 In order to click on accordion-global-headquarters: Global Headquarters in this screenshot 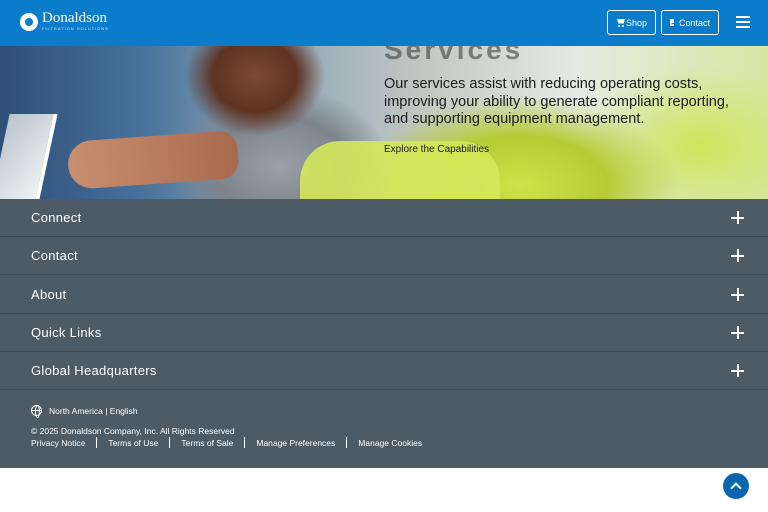, I will do `click(384, 371)`.